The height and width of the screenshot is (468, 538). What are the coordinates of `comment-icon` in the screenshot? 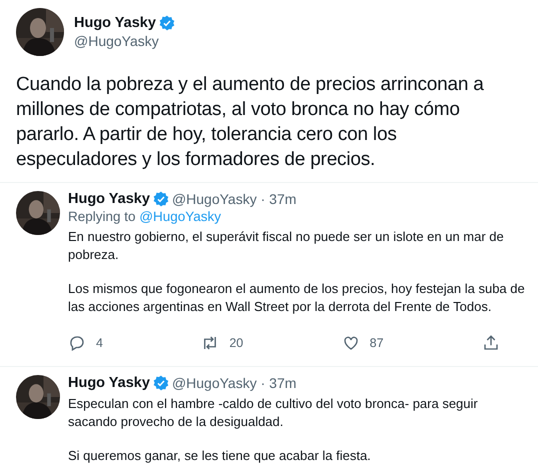 It's located at (77, 343).